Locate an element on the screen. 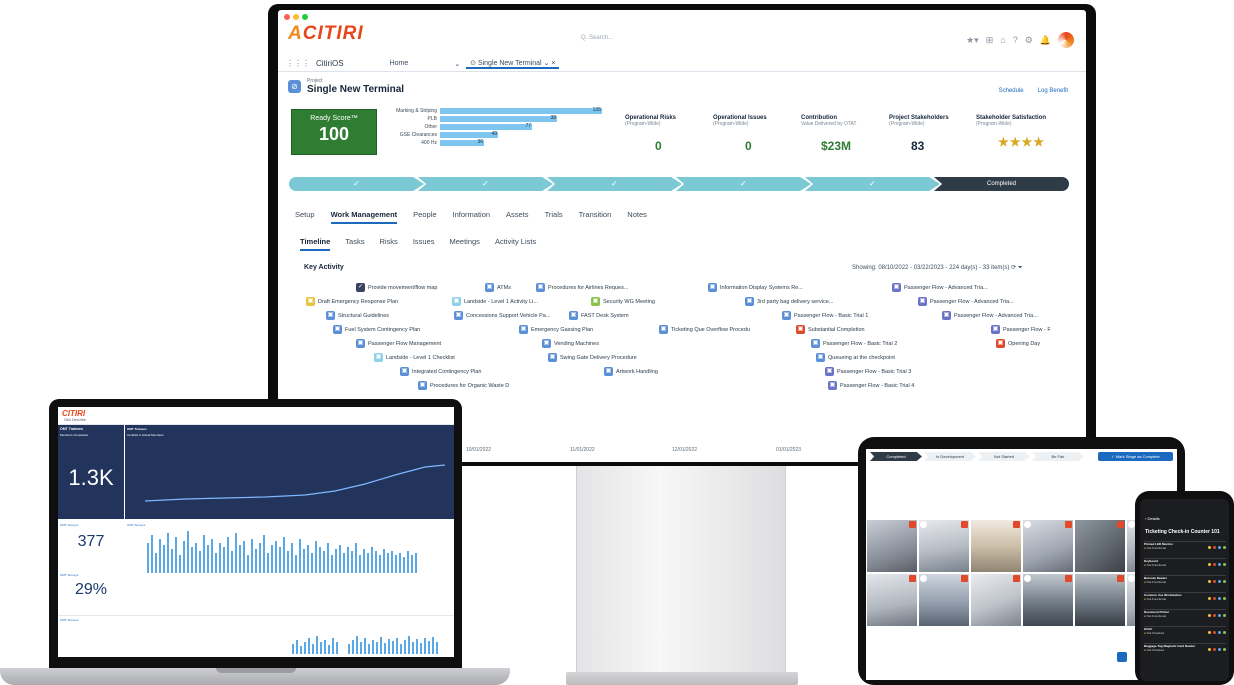  bar-row: GSE Clearances 49 is located at coordinates (448, 134).